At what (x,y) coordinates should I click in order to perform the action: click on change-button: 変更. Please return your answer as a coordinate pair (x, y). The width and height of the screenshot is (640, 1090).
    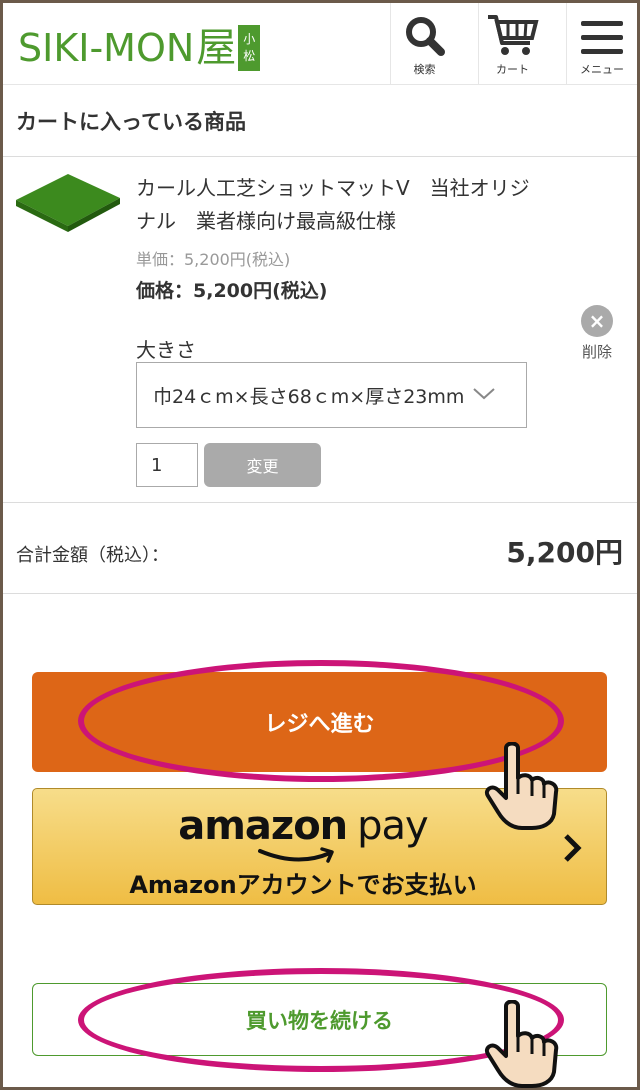
    Looking at the image, I should click on (262, 465).